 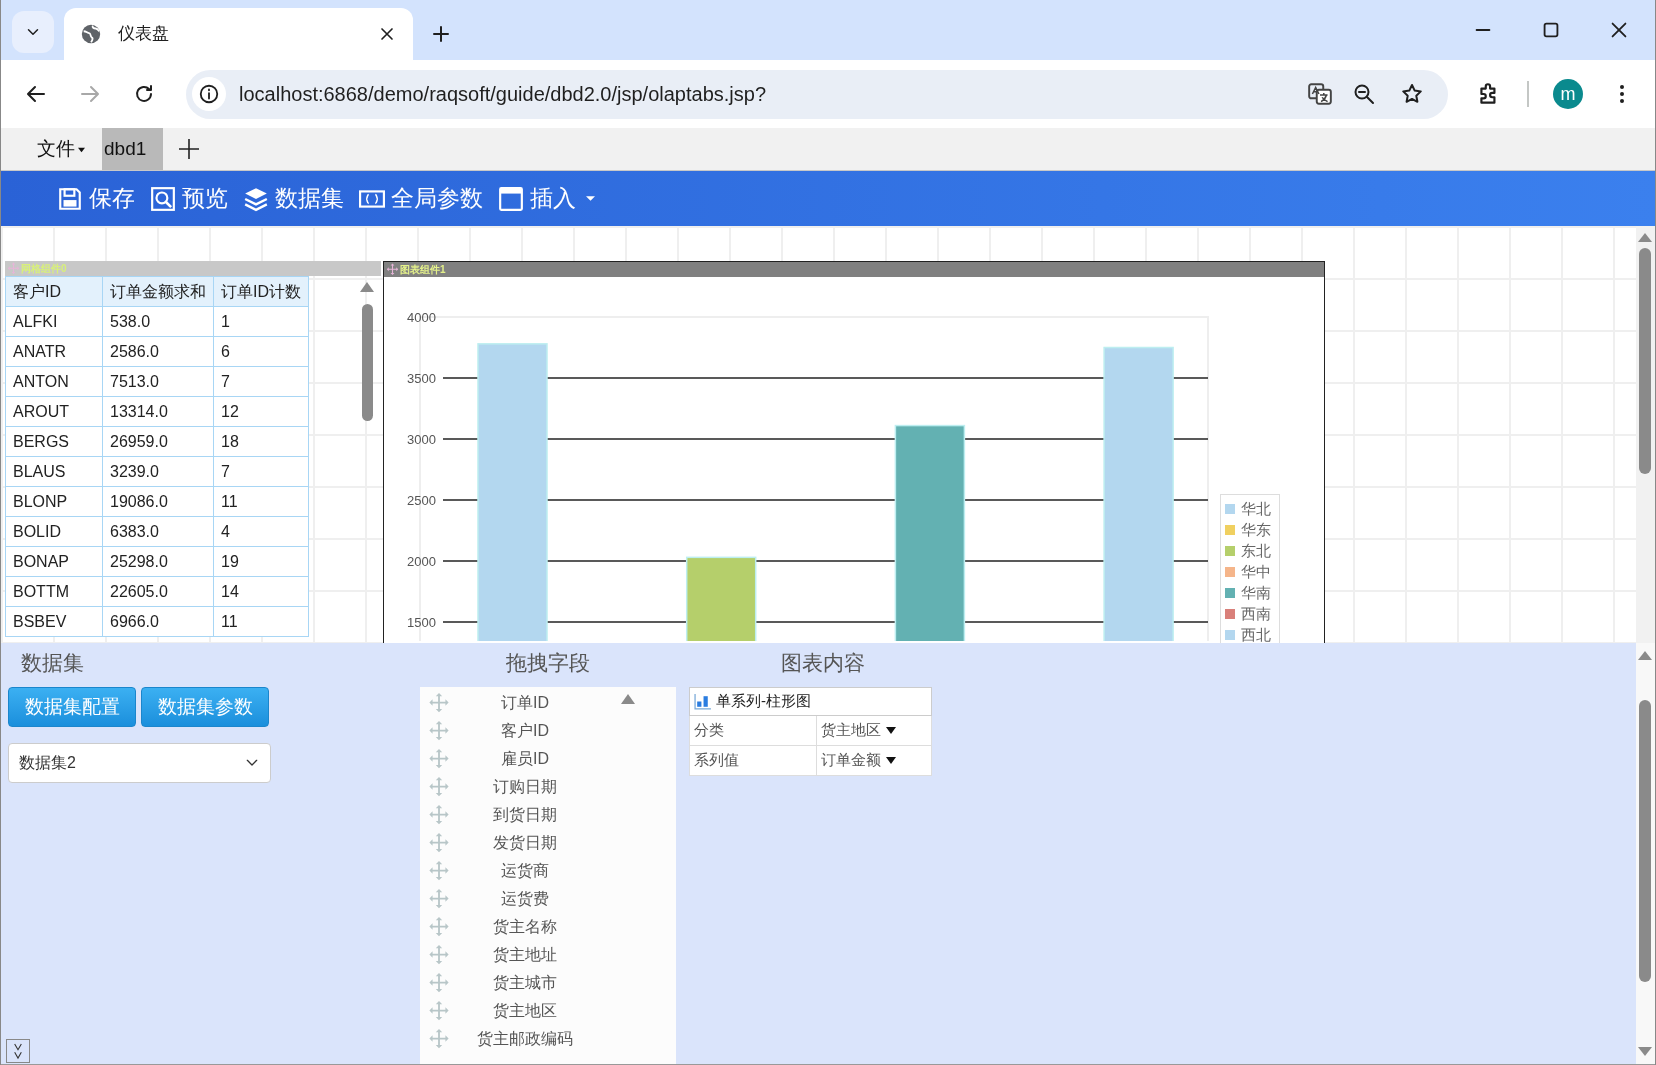 What do you see at coordinates (261, 501) in the screenshot?
I see `table-cell: 11` at bounding box center [261, 501].